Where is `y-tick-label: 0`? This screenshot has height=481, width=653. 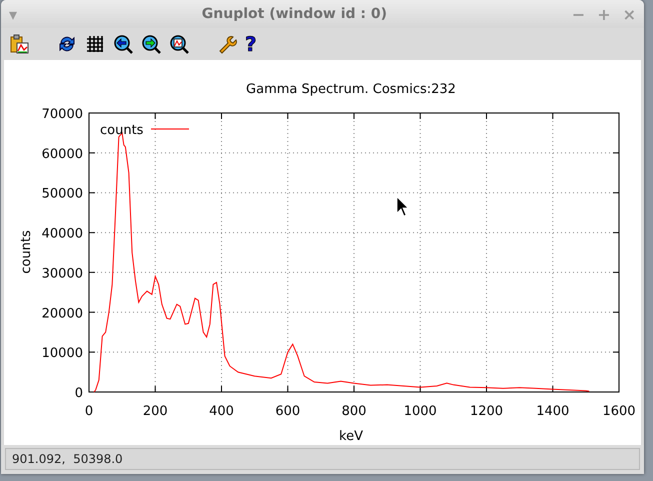
y-tick-label: 0 is located at coordinates (78, 393).